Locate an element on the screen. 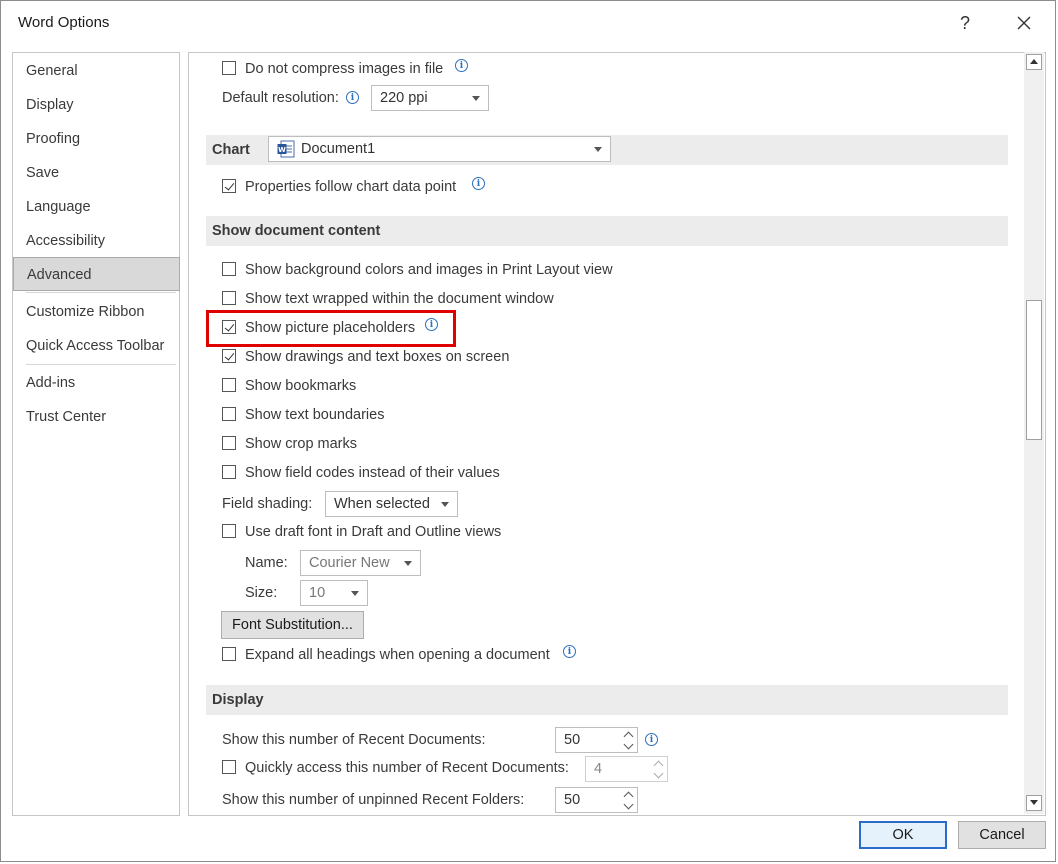  window-title: Word Options is located at coordinates (64, 22).